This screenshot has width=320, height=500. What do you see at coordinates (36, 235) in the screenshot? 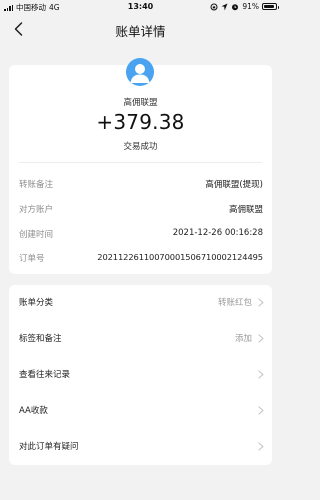
I see `detail-label: 创建时间` at bounding box center [36, 235].